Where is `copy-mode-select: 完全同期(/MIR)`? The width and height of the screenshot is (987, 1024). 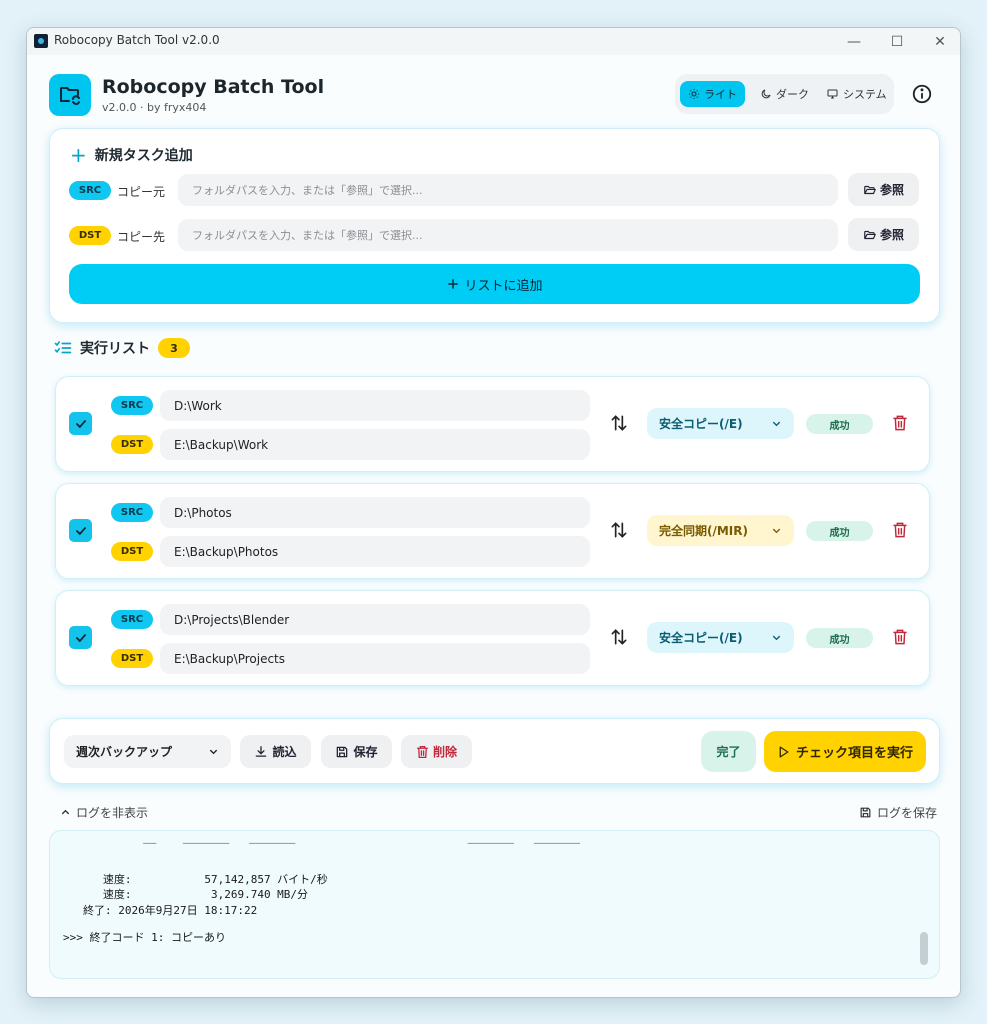
copy-mode-select: 完全同期(/MIR) is located at coordinates (720, 530).